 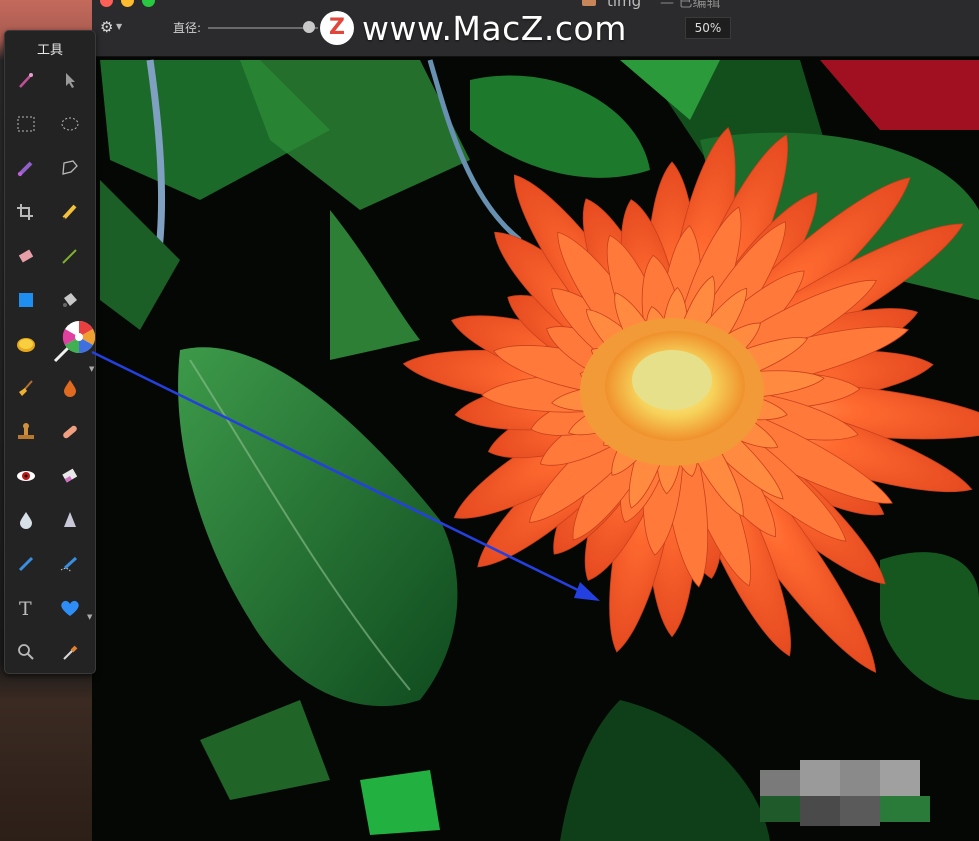 I want to click on bezier-pen-icon, so click(x=70, y=564).